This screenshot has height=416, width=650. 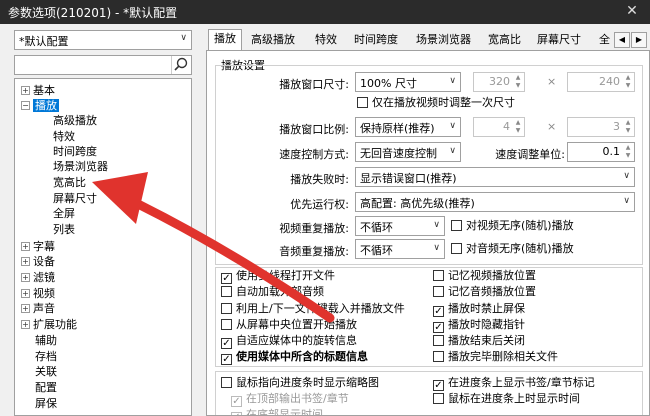 What do you see at coordinates (103, 65) in the screenshot?
I see `search-input` at bounding box center [103, 65].